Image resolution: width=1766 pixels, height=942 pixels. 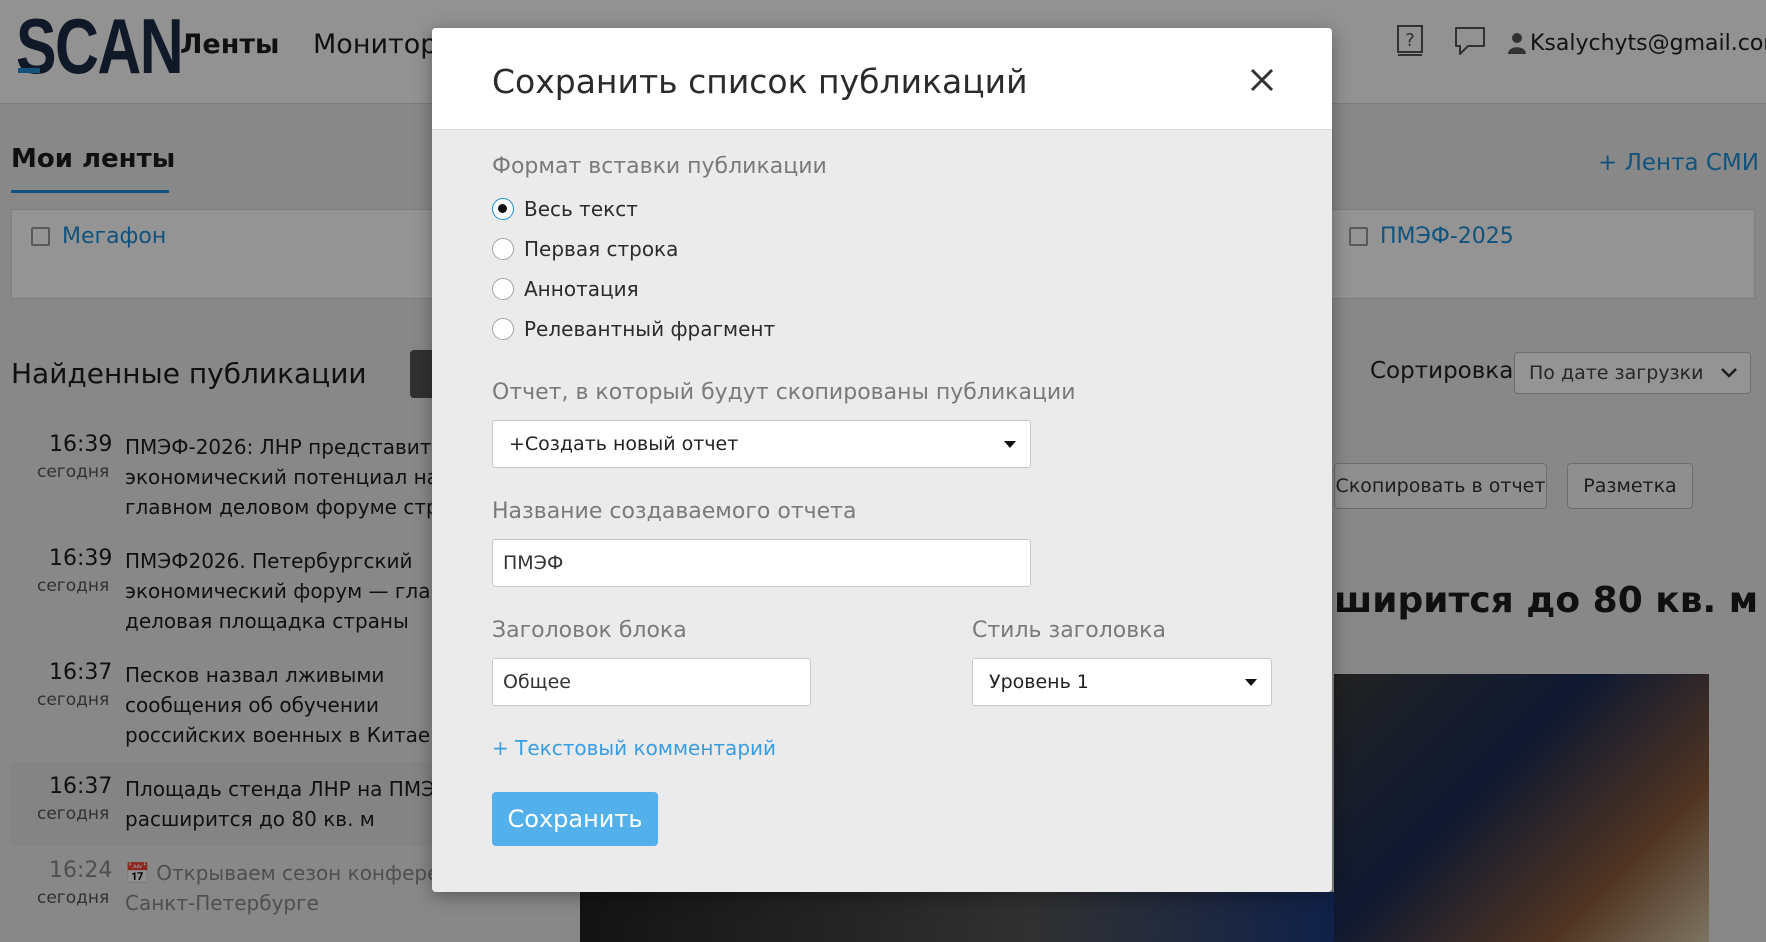 I want to click on format-option-annotation: Аннотация, so click(x=565, y=289).